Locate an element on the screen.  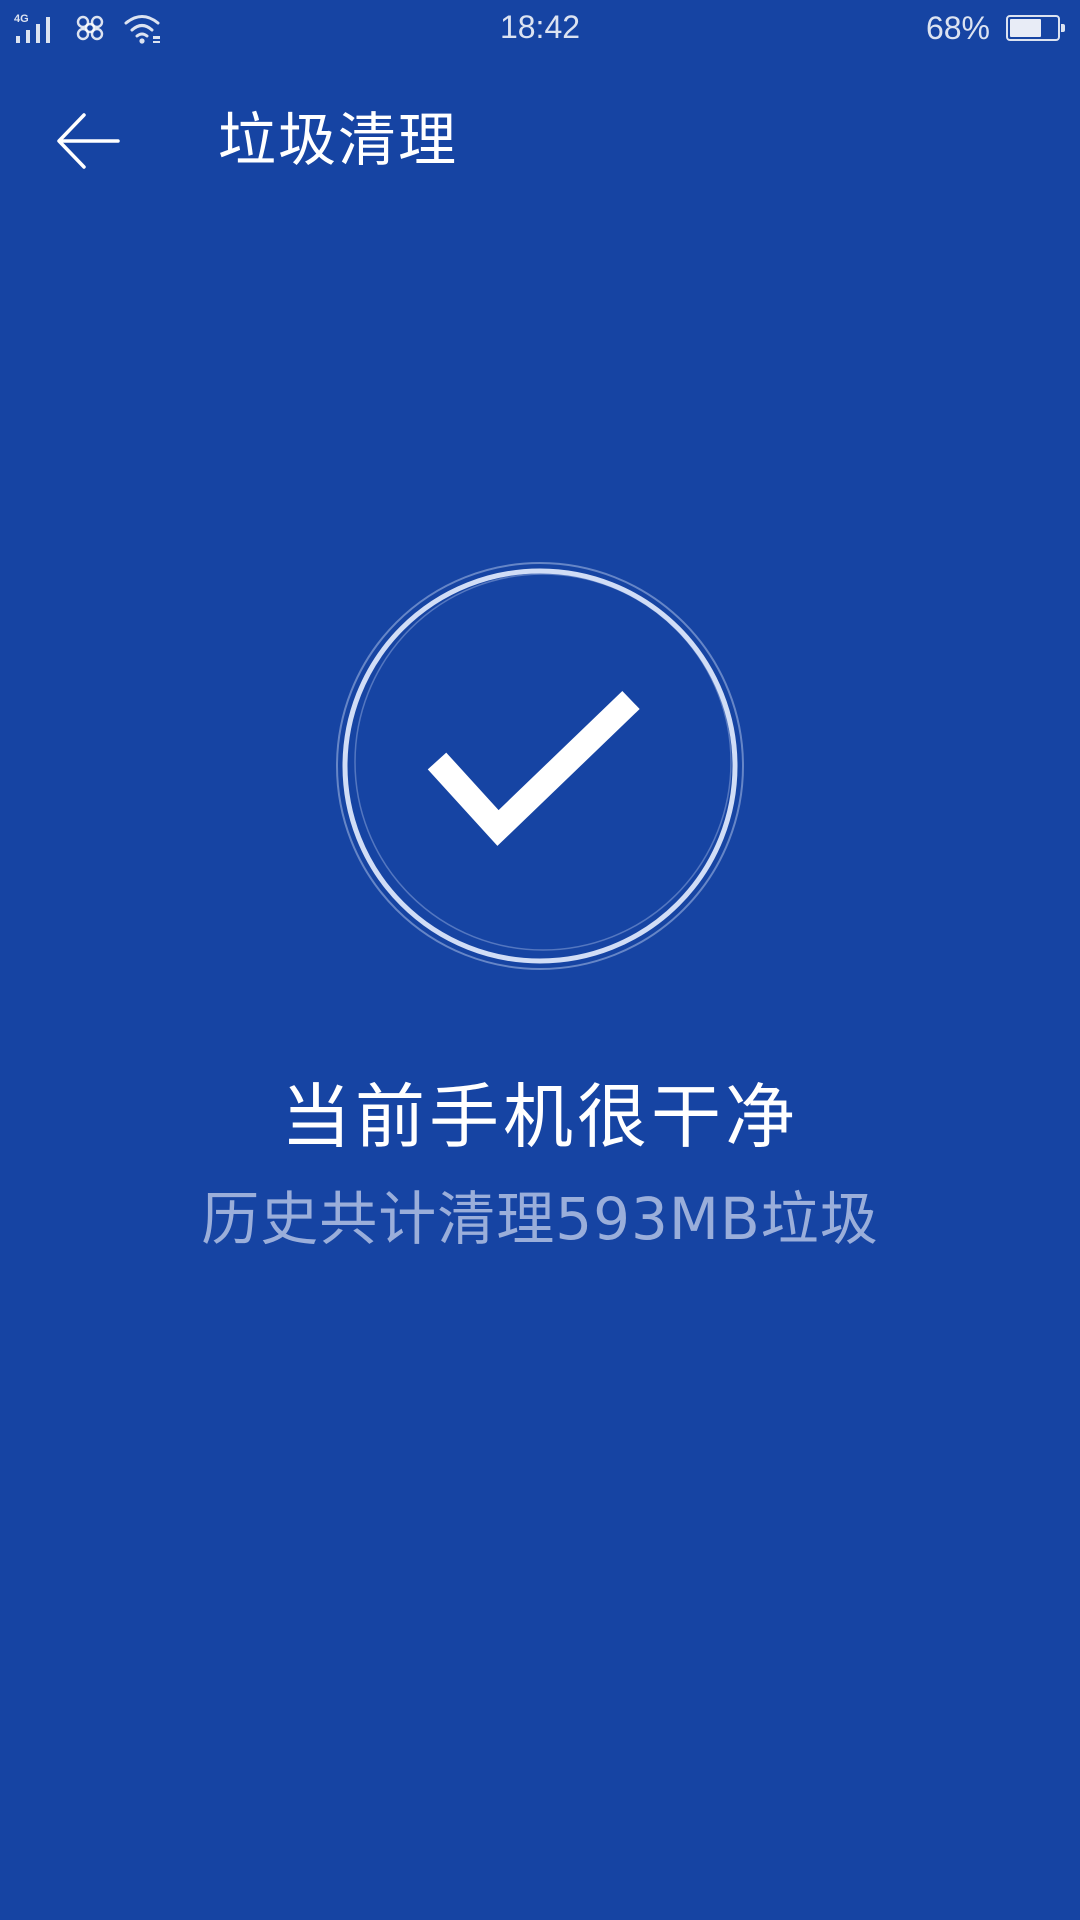
back-button is located at coordinates (89, 141).